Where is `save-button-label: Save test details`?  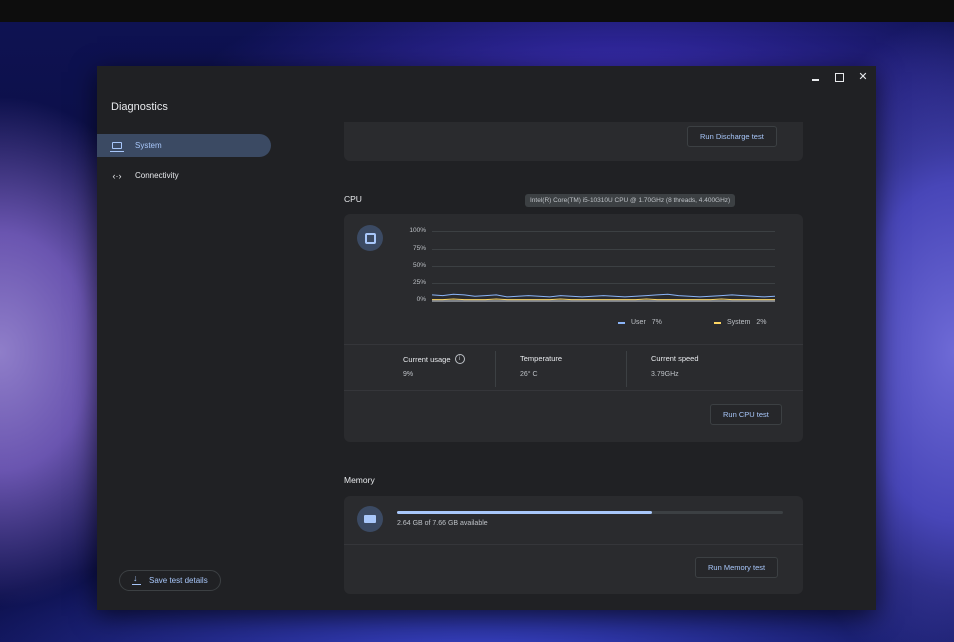
save-button-label: Save test details is located at coordinates (178, 580).